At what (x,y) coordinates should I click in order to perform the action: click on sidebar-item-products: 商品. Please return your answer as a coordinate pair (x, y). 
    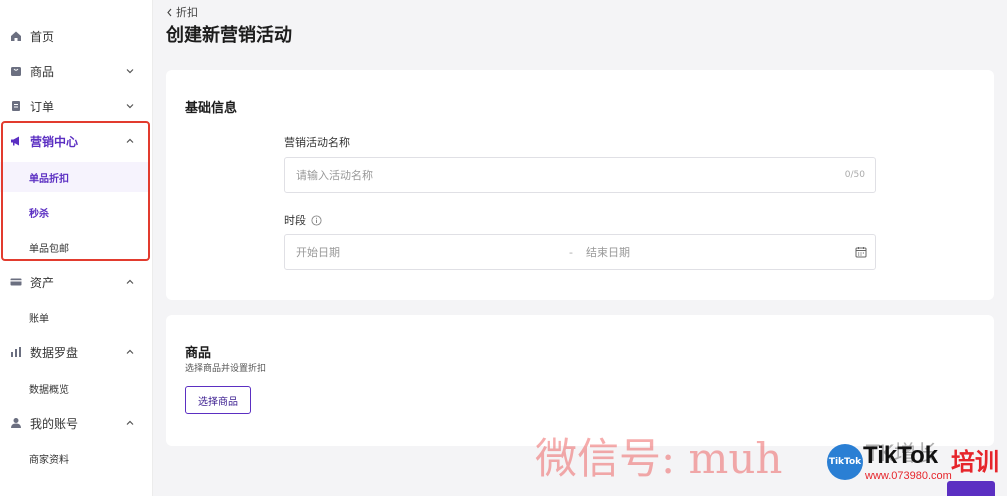
    Looking at the image, I should click on (76, 71).